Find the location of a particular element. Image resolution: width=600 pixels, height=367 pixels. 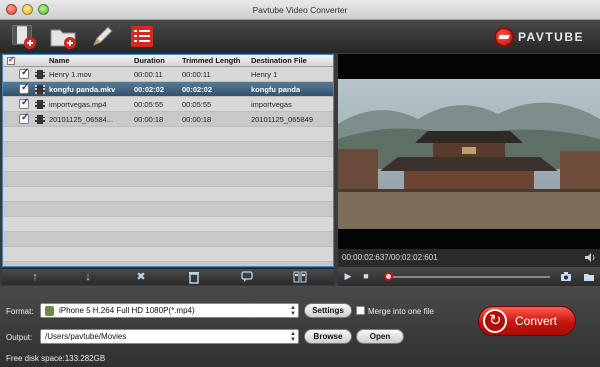

convert-label: Convert is located at coordinates (536, 321).